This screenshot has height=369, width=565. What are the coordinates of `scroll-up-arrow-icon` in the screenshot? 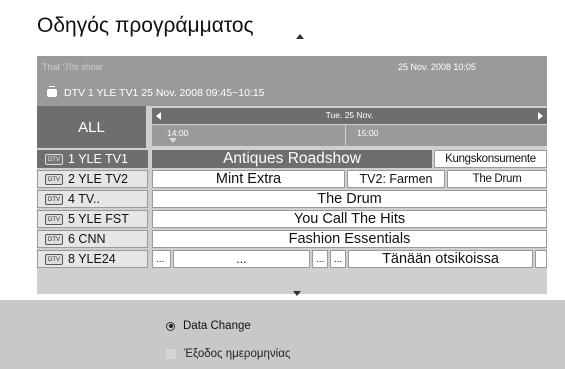 It's located at (300, 36).